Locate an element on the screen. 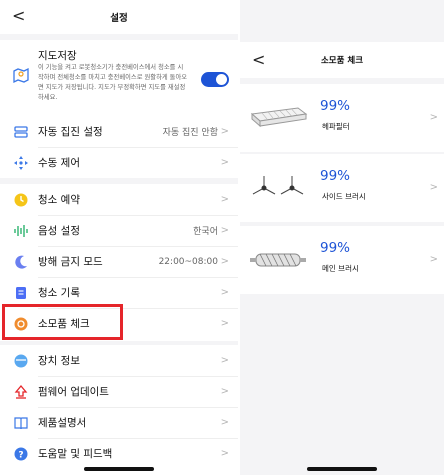 The width and height of the screenshot is (444, 475). schedule-row: 청소 예약 > is located at coordinates (119, 199).